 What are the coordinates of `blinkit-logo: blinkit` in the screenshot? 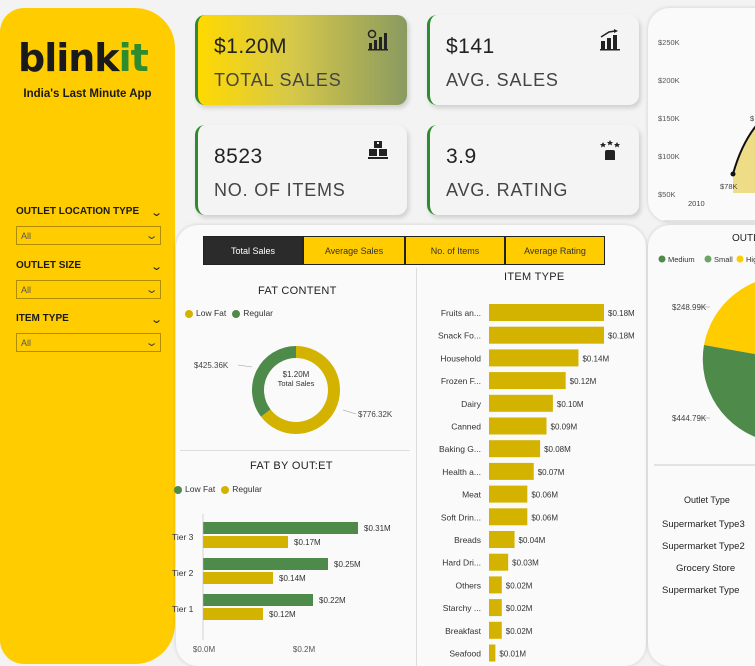 It's located at (83, 58).